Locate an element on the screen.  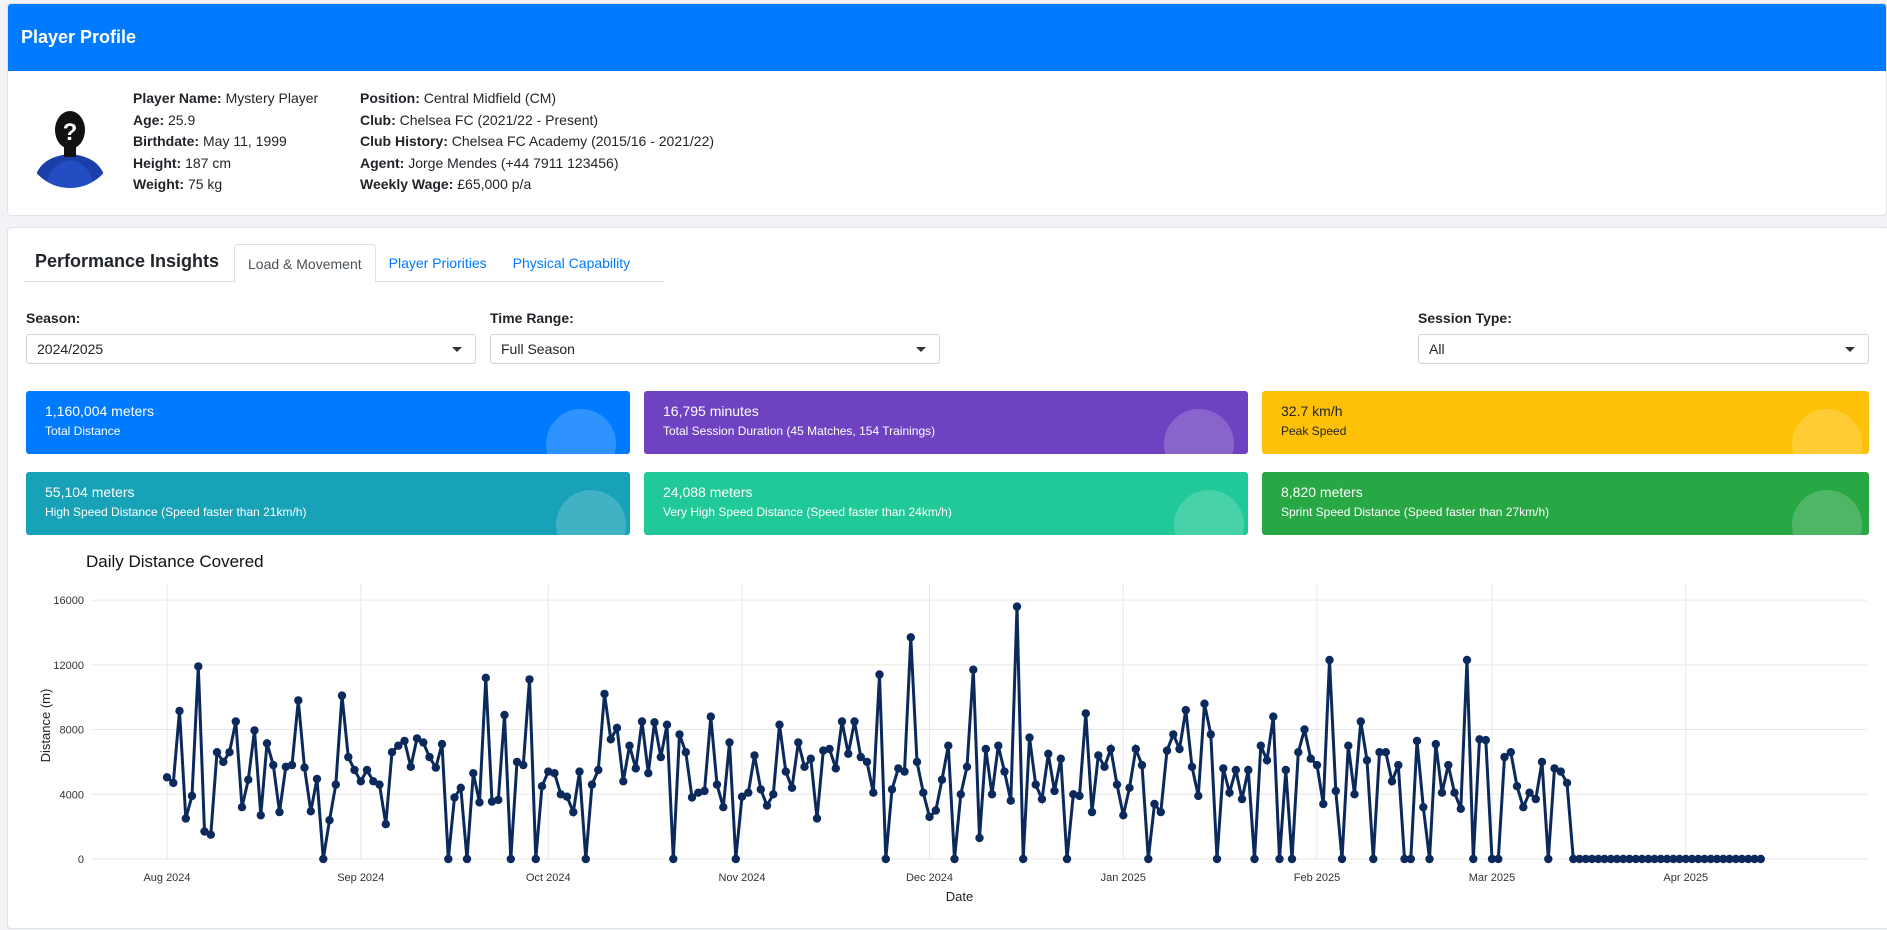
player-silhouette-icon: ? is located at coordinates (70, 143).